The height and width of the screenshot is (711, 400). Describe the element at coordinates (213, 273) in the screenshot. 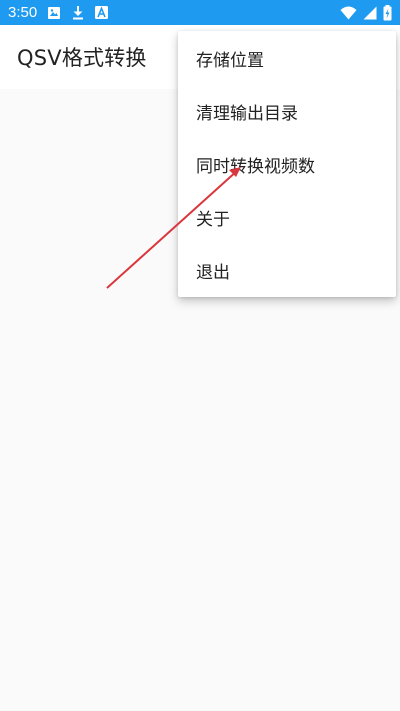

I see `menu-item-label: 退出` at that location.